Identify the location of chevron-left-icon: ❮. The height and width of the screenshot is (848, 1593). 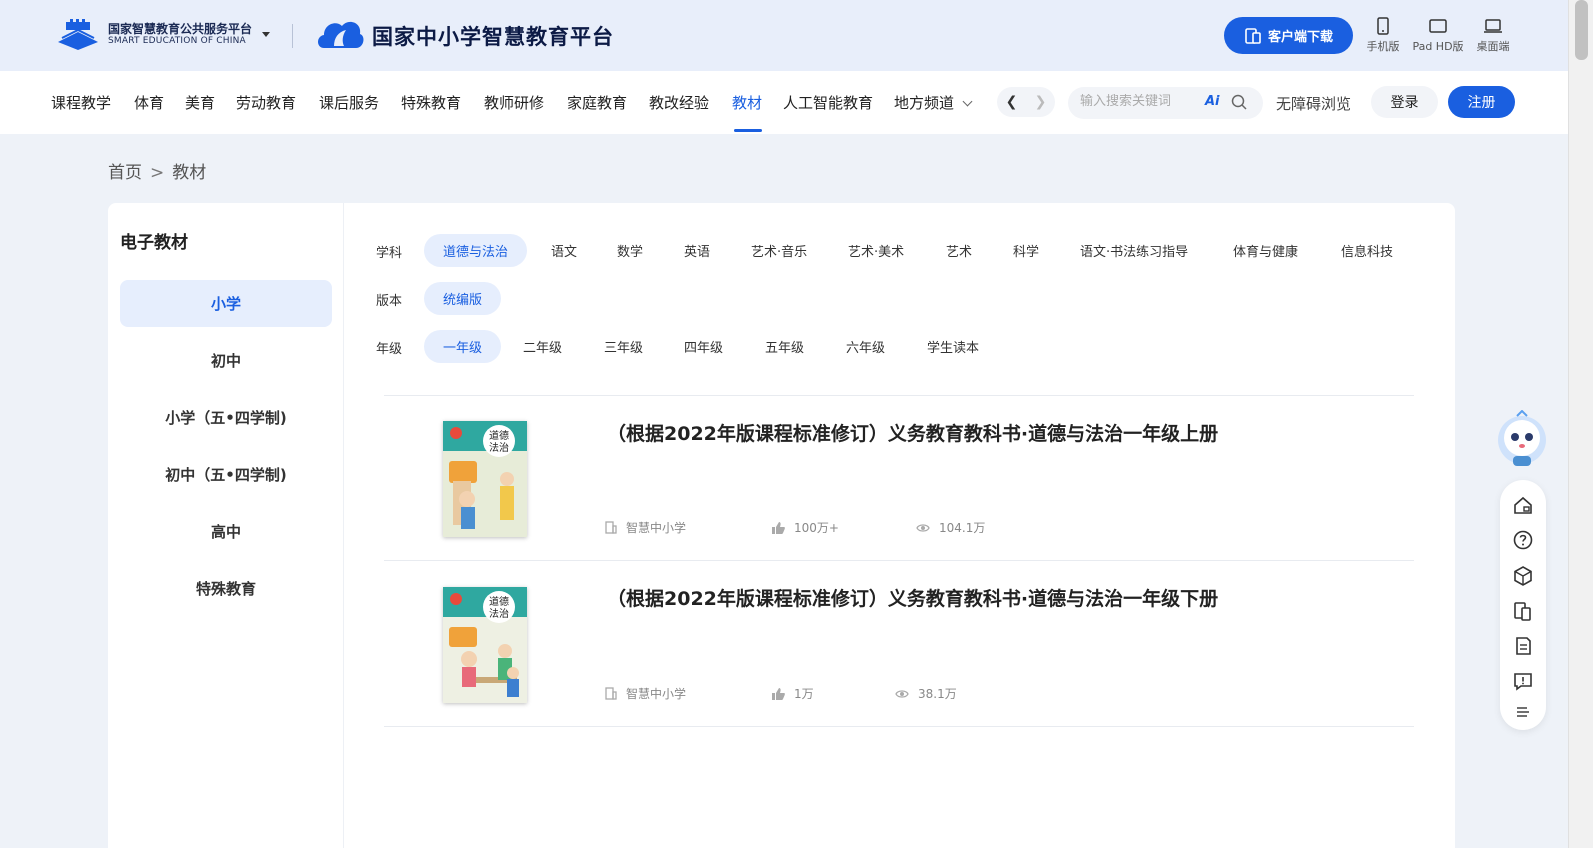
(1012, 102).